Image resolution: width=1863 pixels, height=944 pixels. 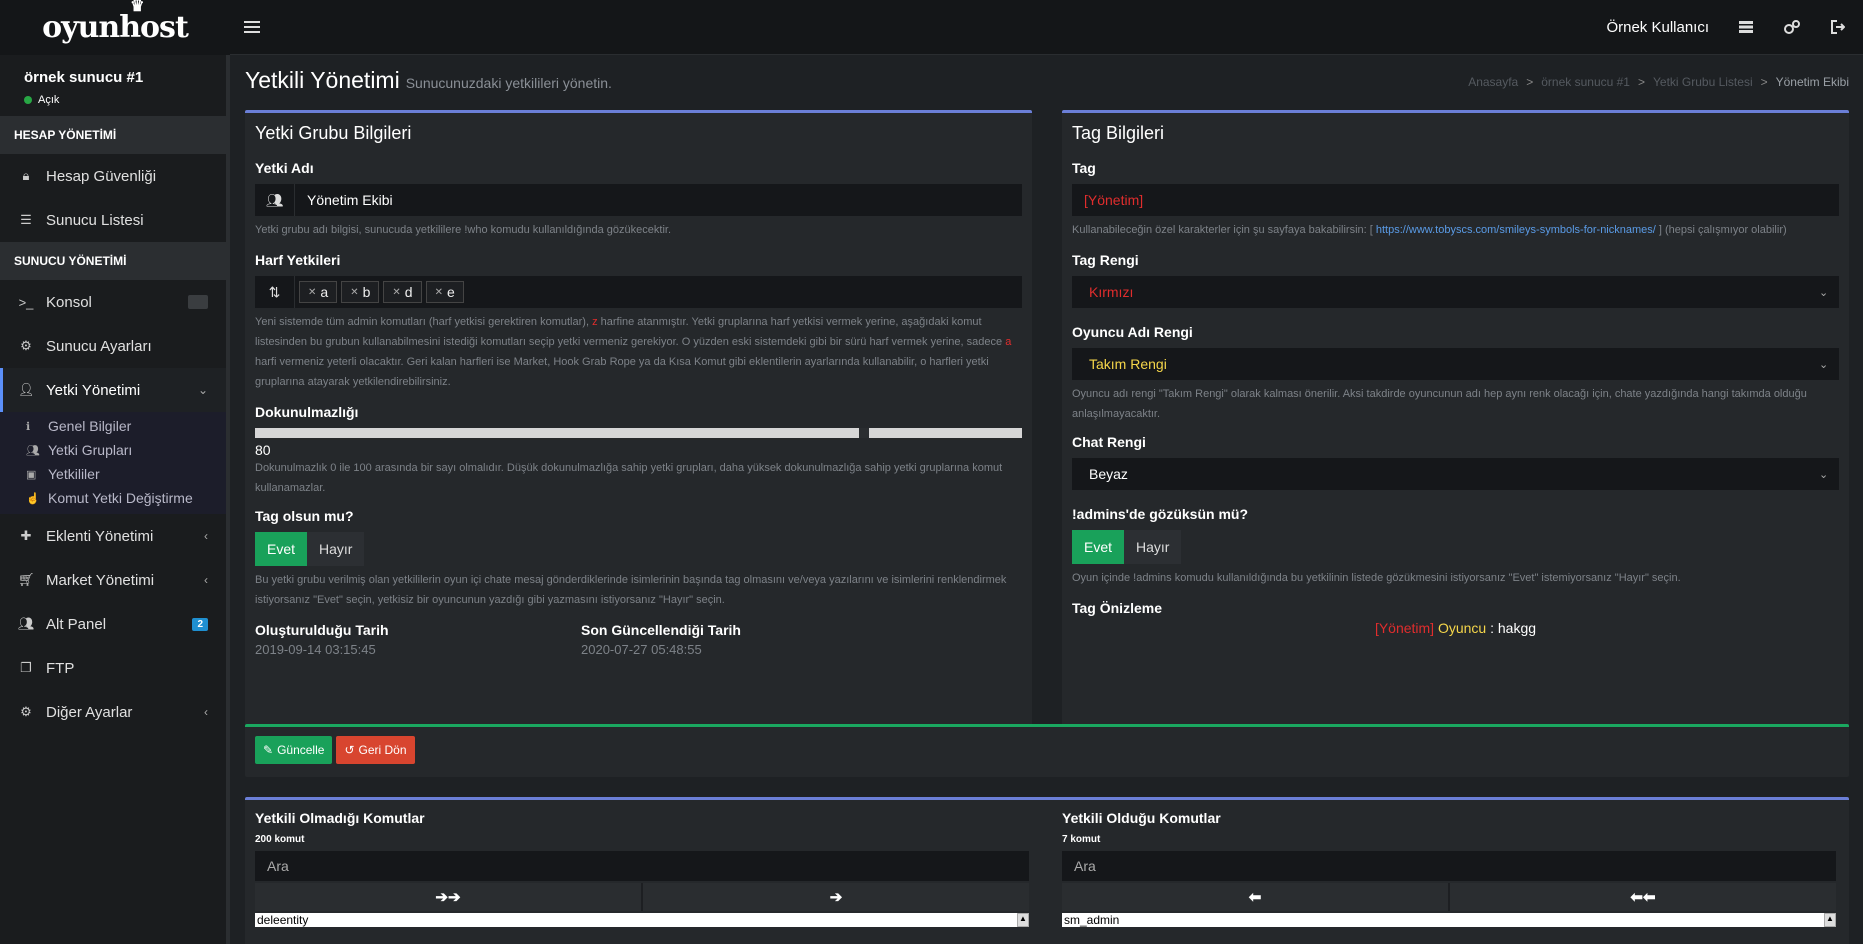 I want to click on name-color-select: Takım Rengi ⌄, so click(x=1455, y=364).